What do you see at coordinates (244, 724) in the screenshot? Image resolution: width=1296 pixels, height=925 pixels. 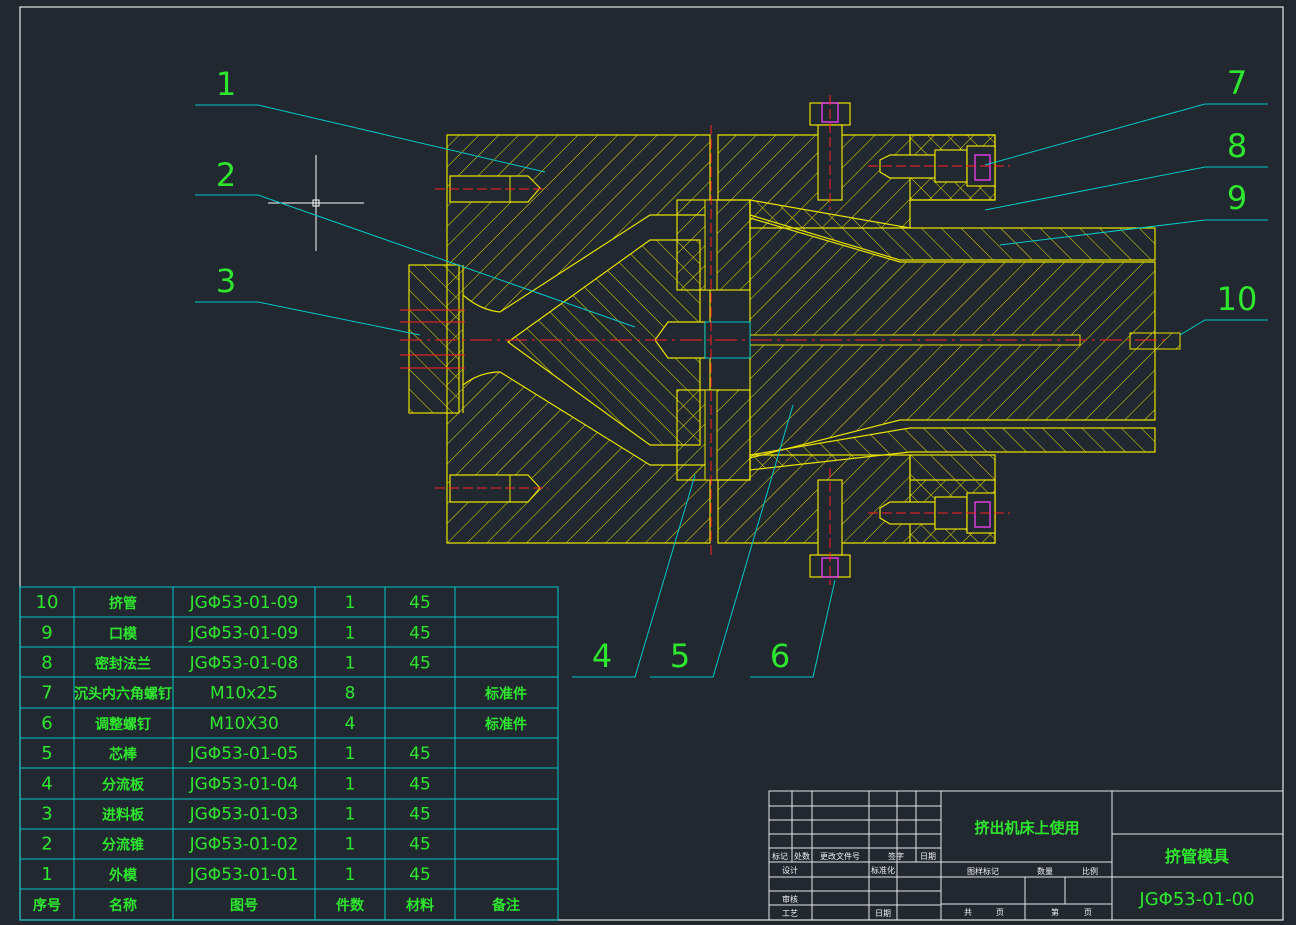 I see `bom-cell-drawing: M10X30` at bounding box center [244, 724].